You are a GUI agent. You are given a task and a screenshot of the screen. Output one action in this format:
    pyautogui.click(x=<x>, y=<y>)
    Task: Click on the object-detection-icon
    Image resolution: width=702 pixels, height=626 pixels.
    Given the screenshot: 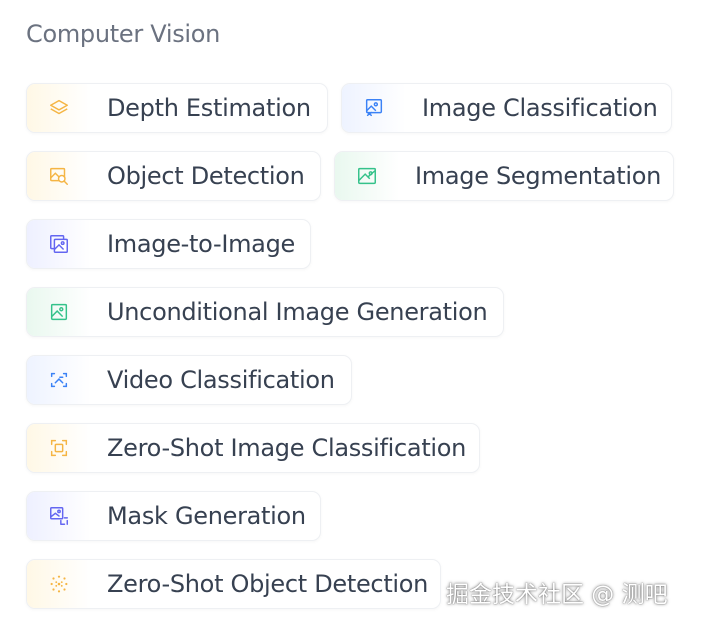 What is the action you would take?
    pyautogui.click(x=59, y=176)
    